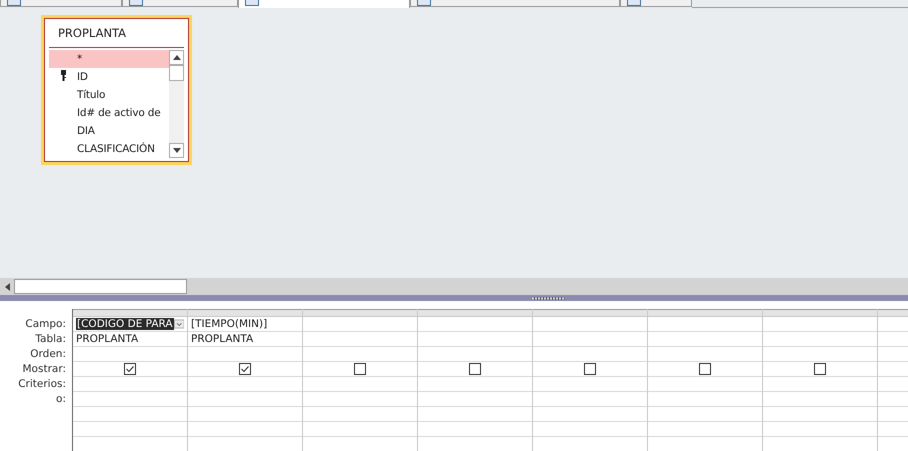 This screenshot has width=908, height=451. I want to click on horizontal-scrollbar, so click(454, 286).